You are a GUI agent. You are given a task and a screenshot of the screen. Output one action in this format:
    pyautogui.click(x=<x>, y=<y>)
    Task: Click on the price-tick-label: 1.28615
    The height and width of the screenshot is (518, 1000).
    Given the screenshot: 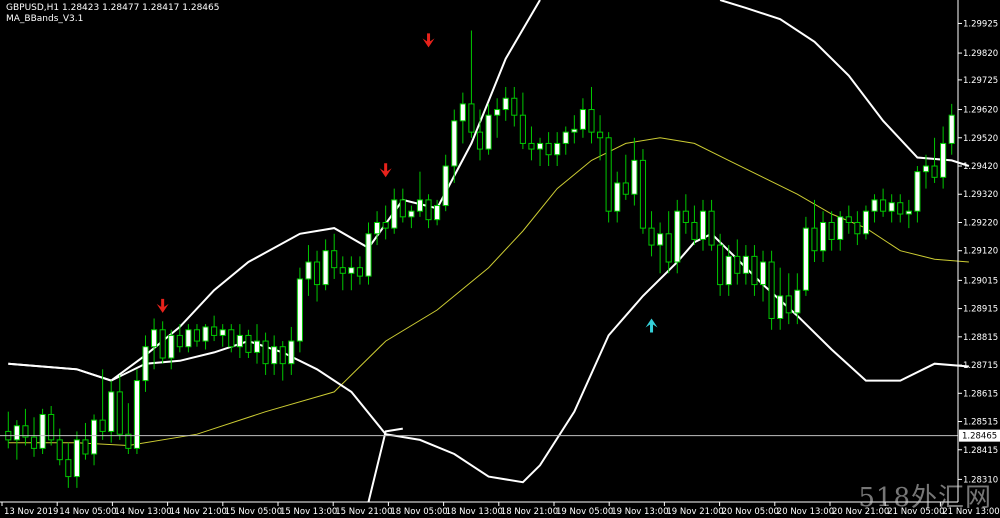 What is the action you would take?
    pyautogui.click(x=980, y=394)
    